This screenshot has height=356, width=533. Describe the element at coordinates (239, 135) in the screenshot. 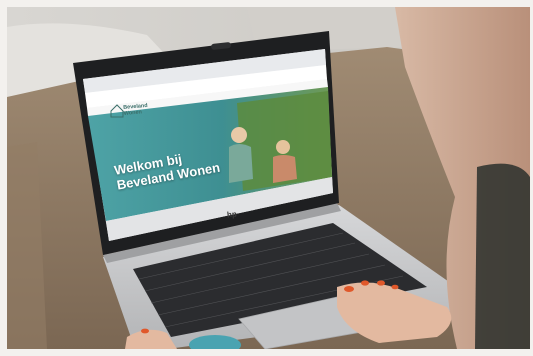

I see `hero-child-head` at that location.